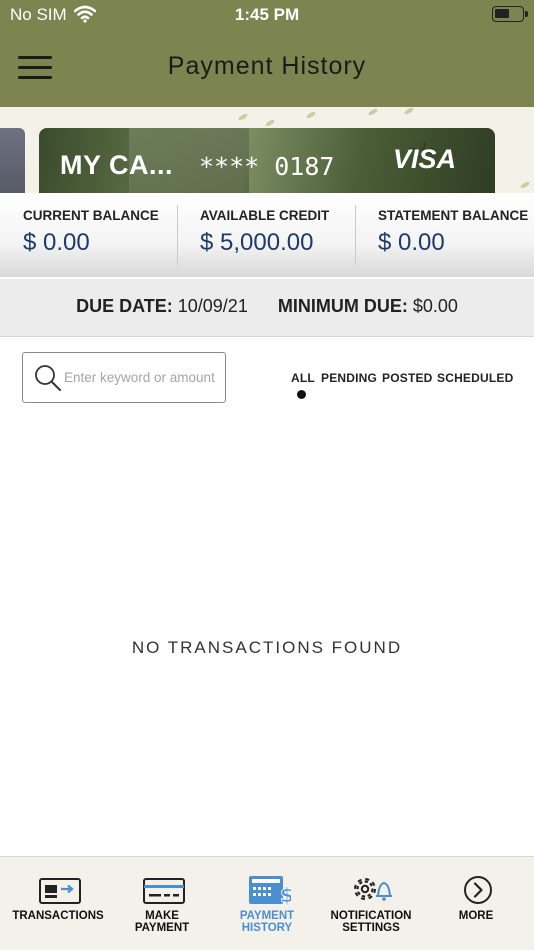  Describe the element at coordinates (371, 928) in the screenshot. I see `nav-notification-label-2: SETTINGS` at that location.